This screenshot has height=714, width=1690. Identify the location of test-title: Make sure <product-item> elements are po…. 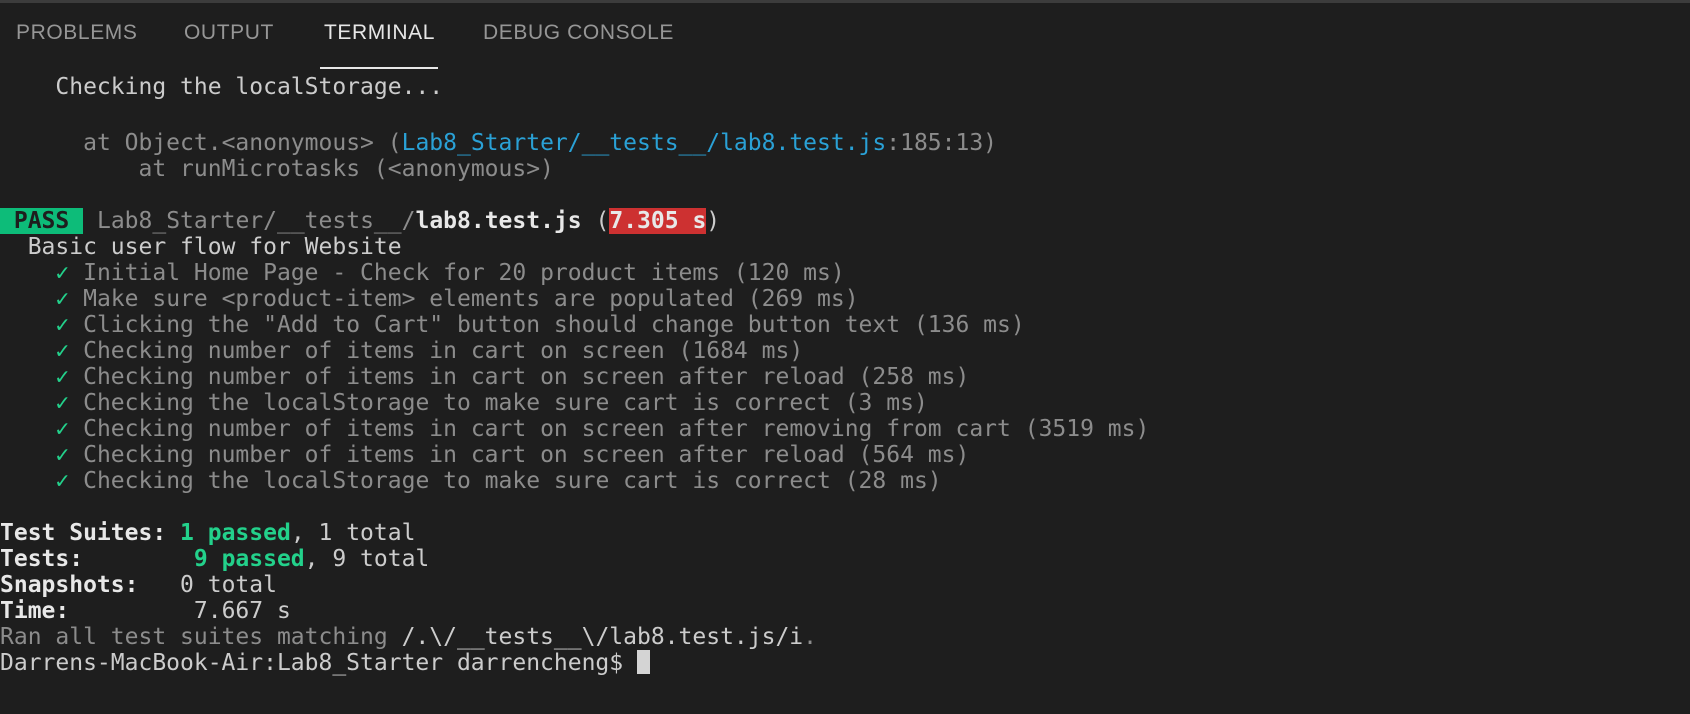
(471, 299).